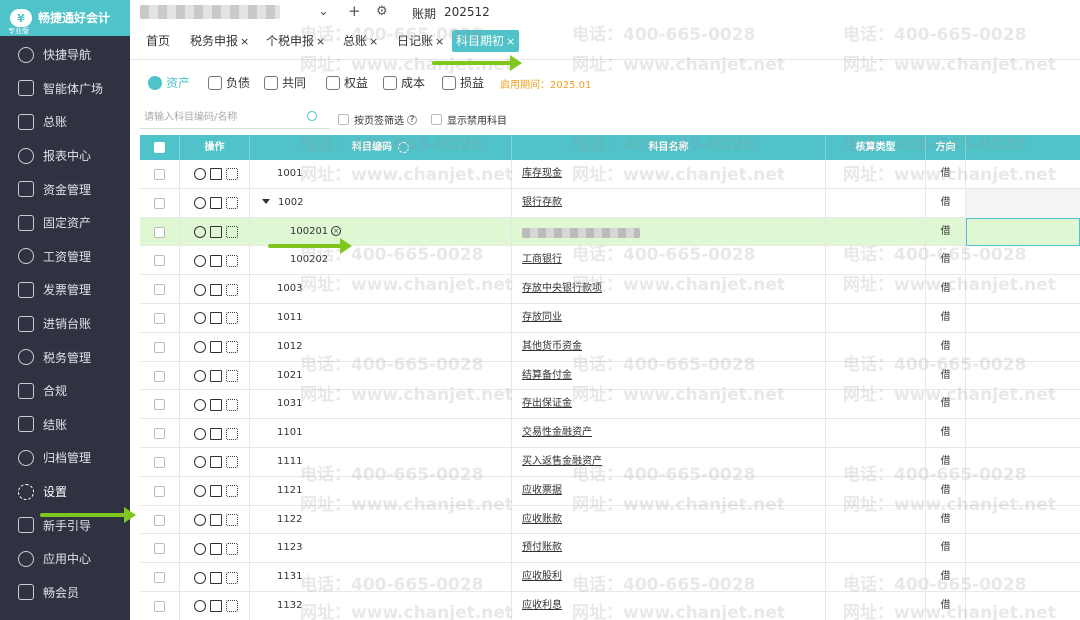  Describe the element at coordinates (610, 232) in the screenshot. I see `table-row: 100201 × 借` at that location.